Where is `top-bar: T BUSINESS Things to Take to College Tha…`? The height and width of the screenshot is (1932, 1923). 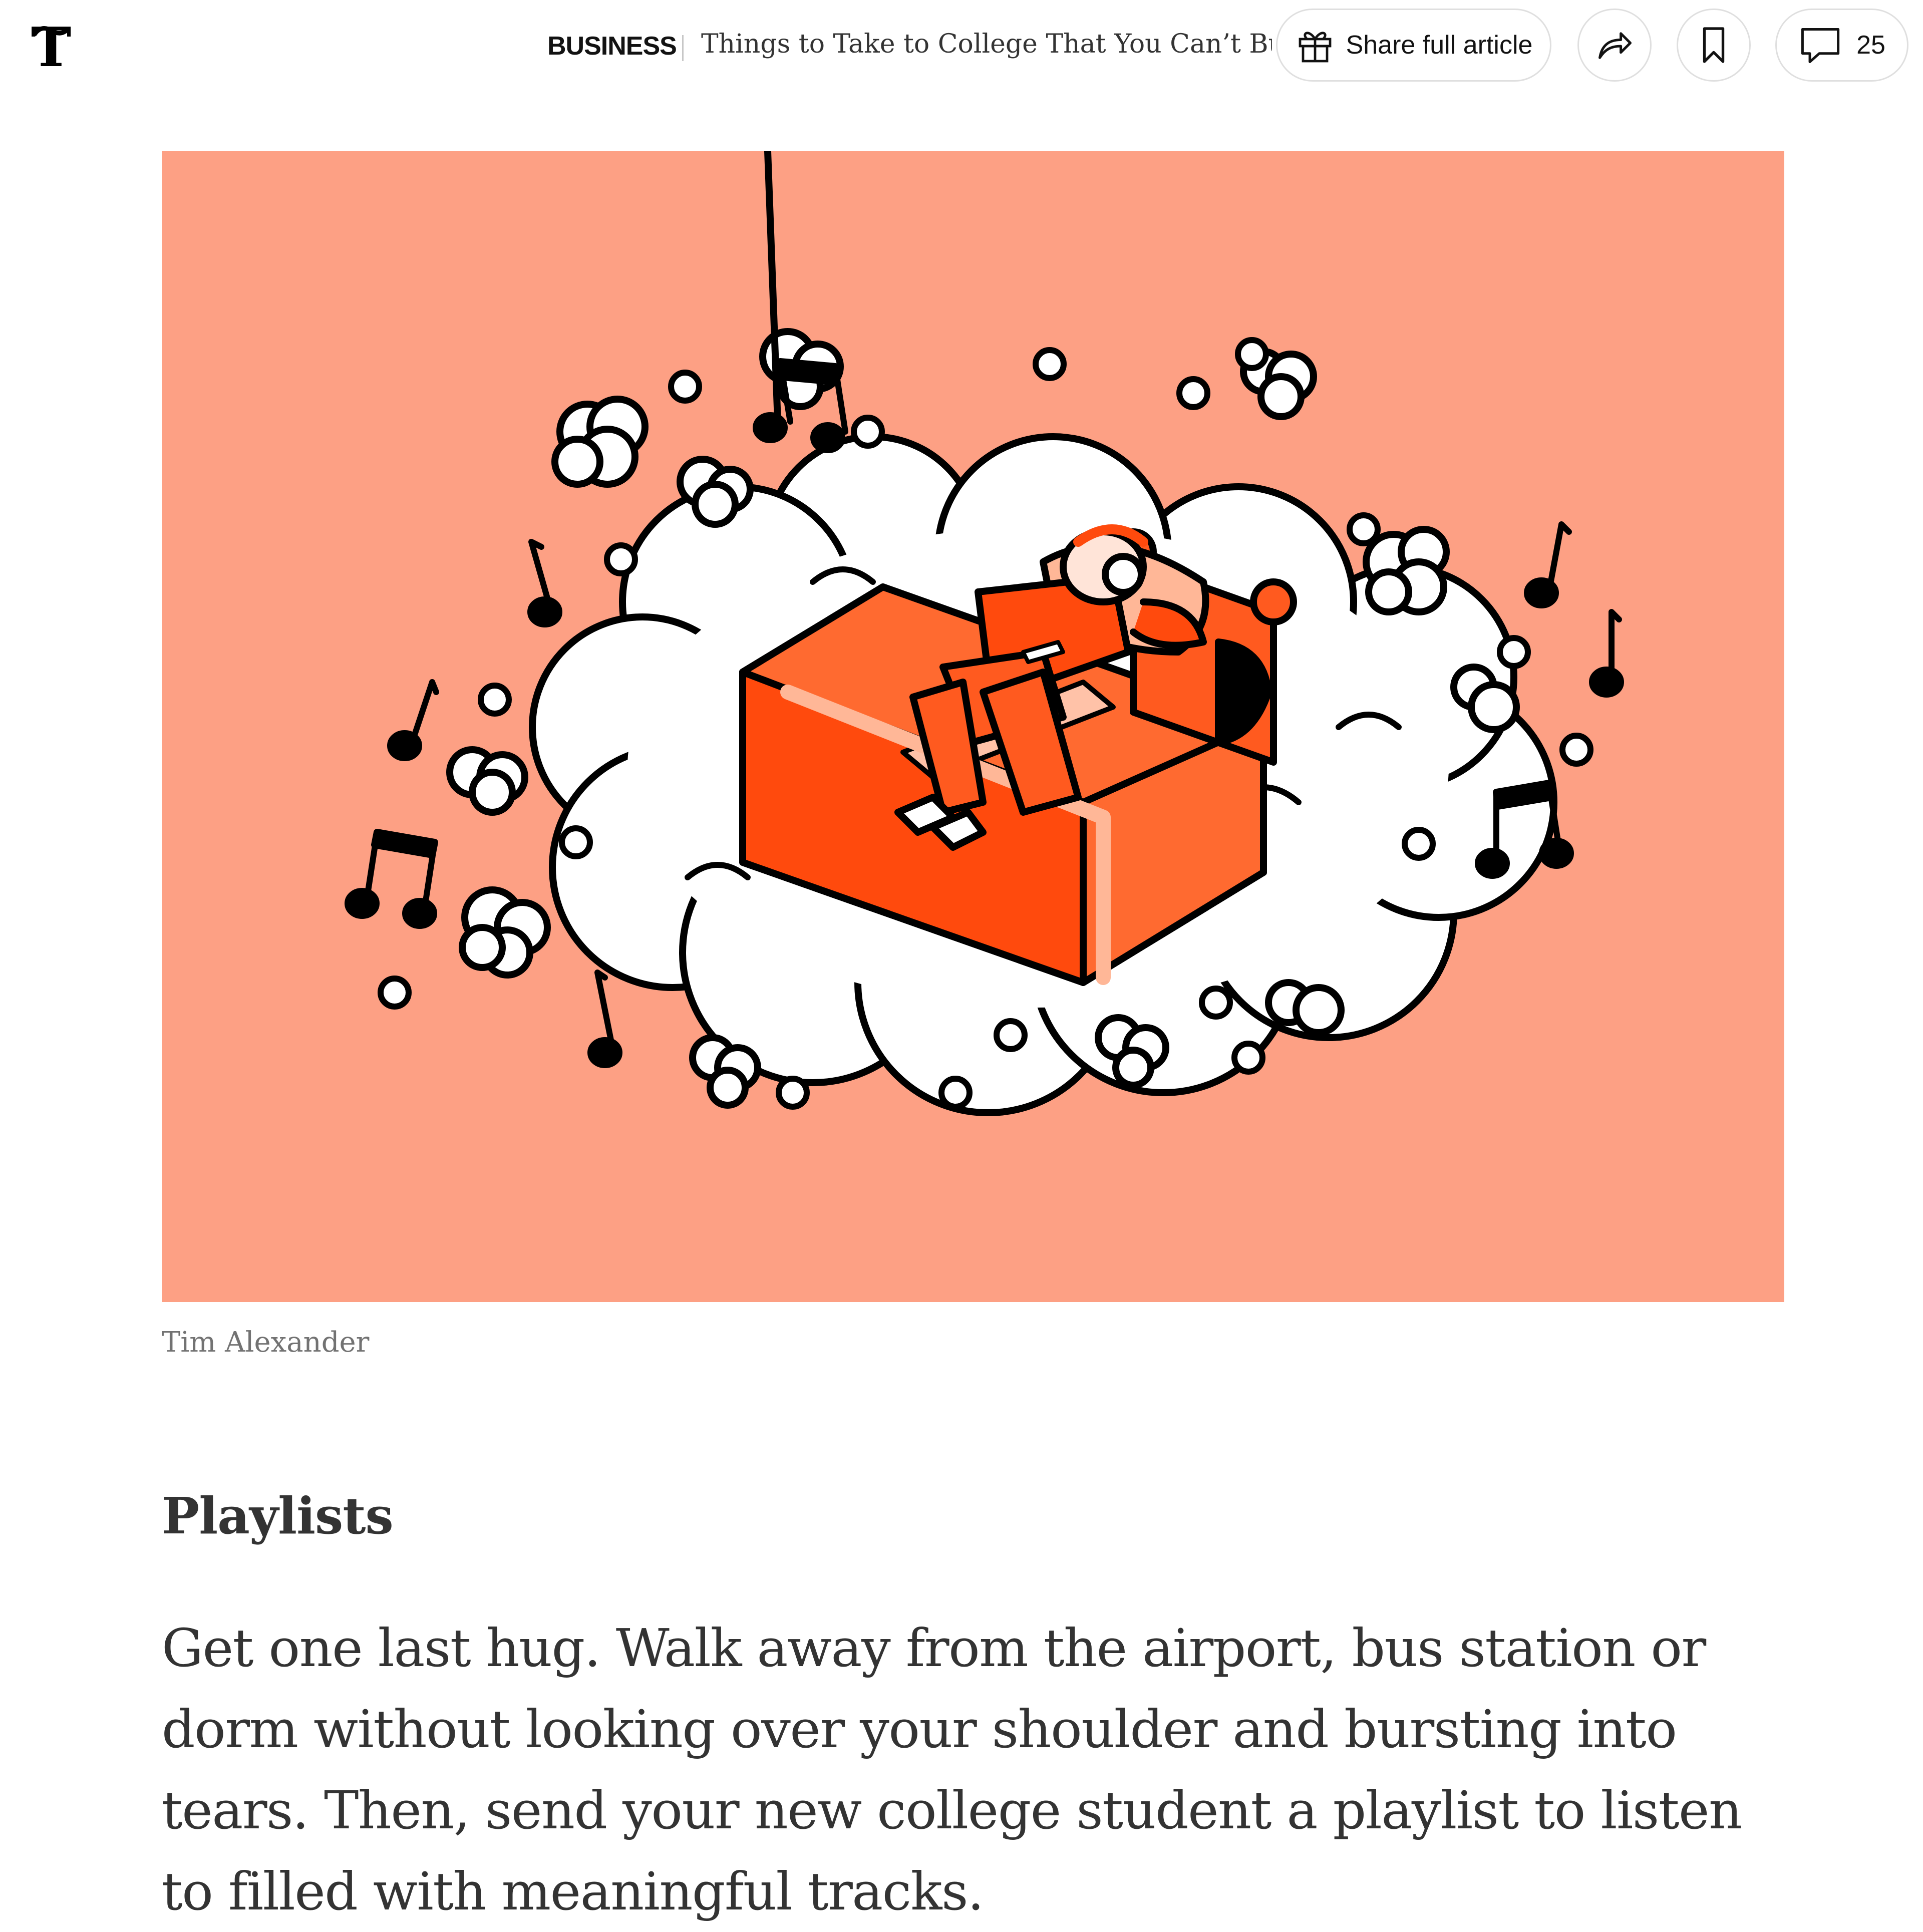
top-bar: T BUSINESS Things to Take to College Tha… is located at coordinates (961, 48).